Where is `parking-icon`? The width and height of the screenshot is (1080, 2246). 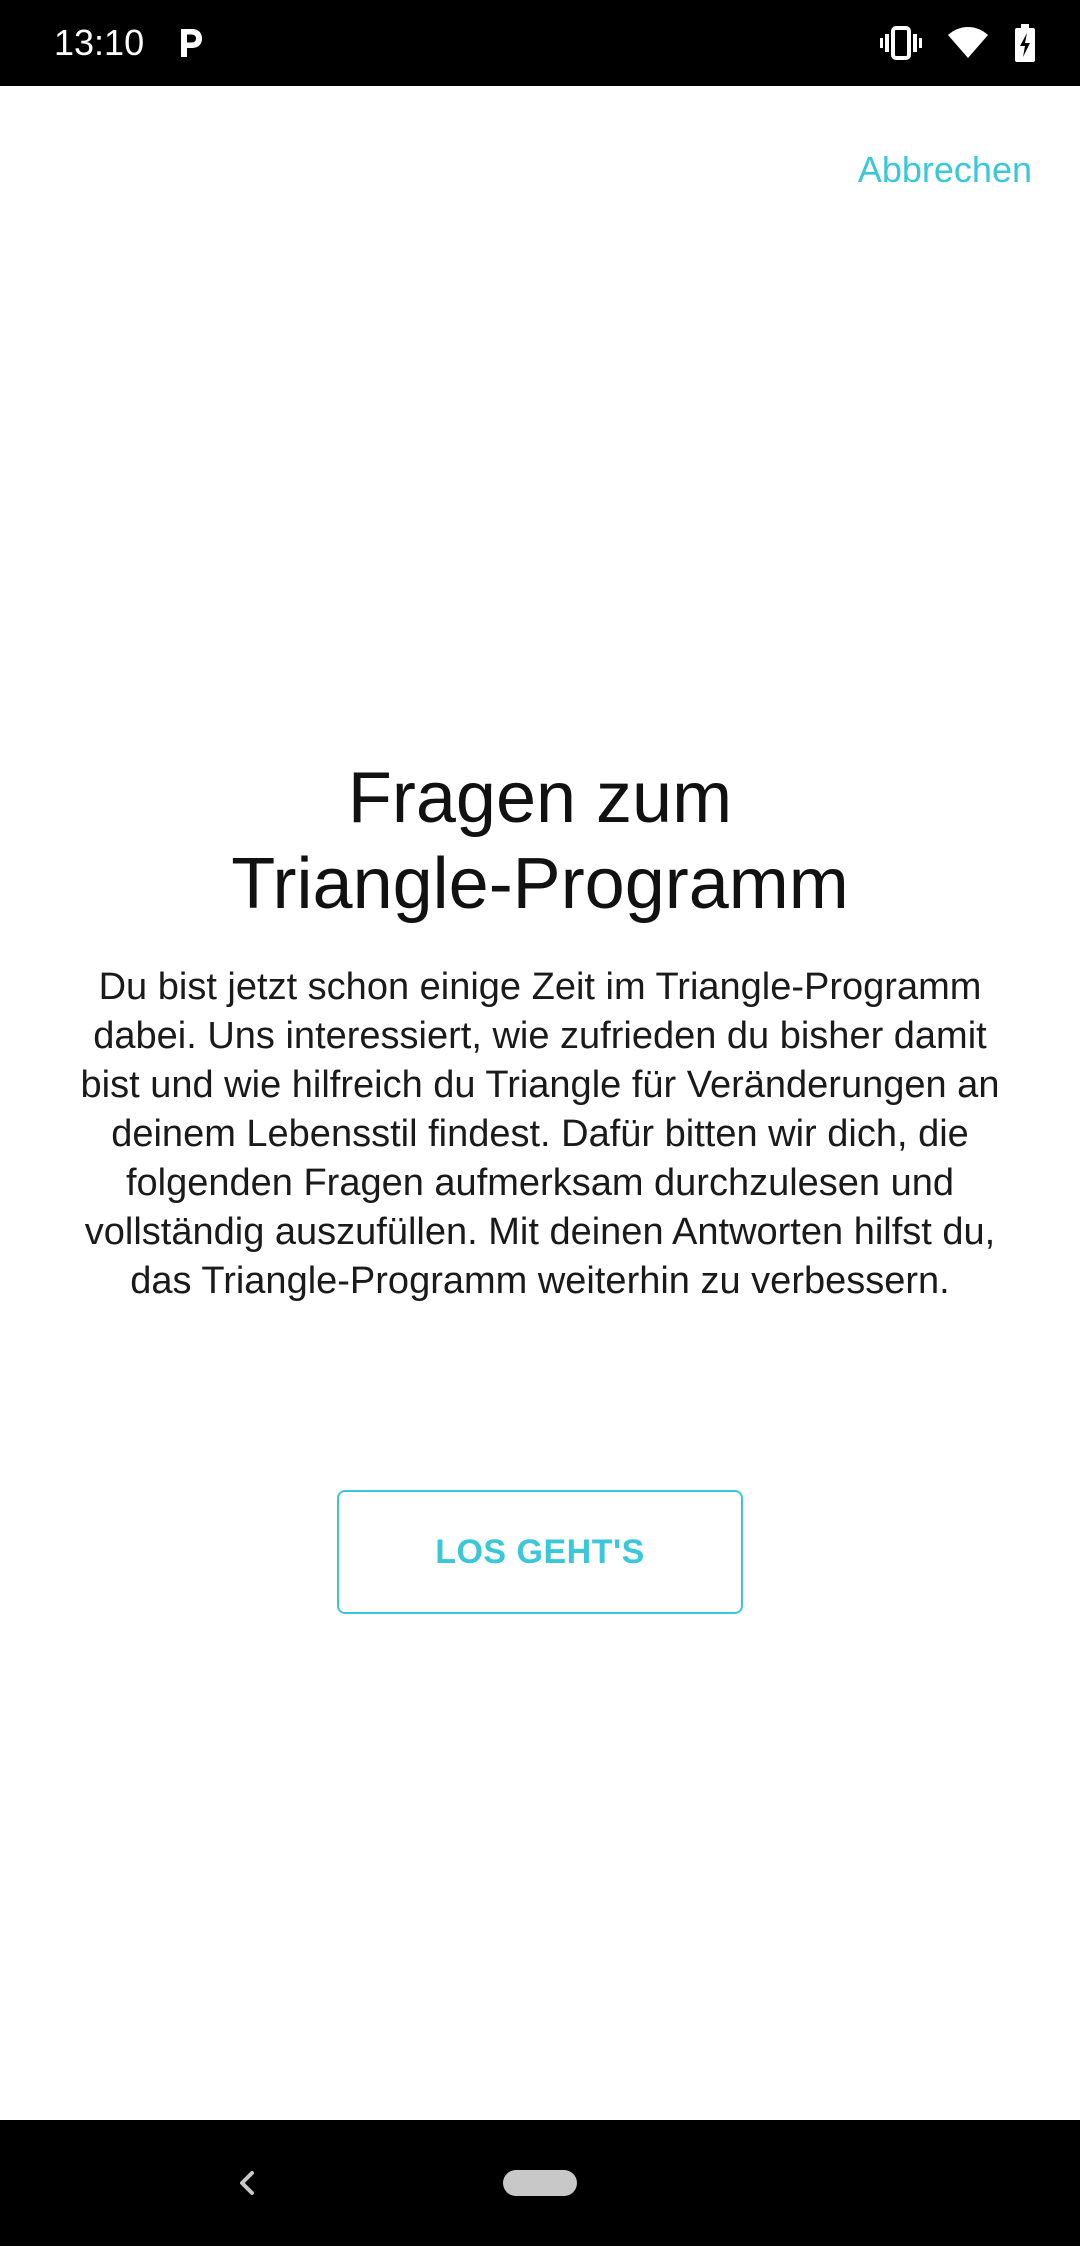
parking-icon is located at coordinates (190, 43).